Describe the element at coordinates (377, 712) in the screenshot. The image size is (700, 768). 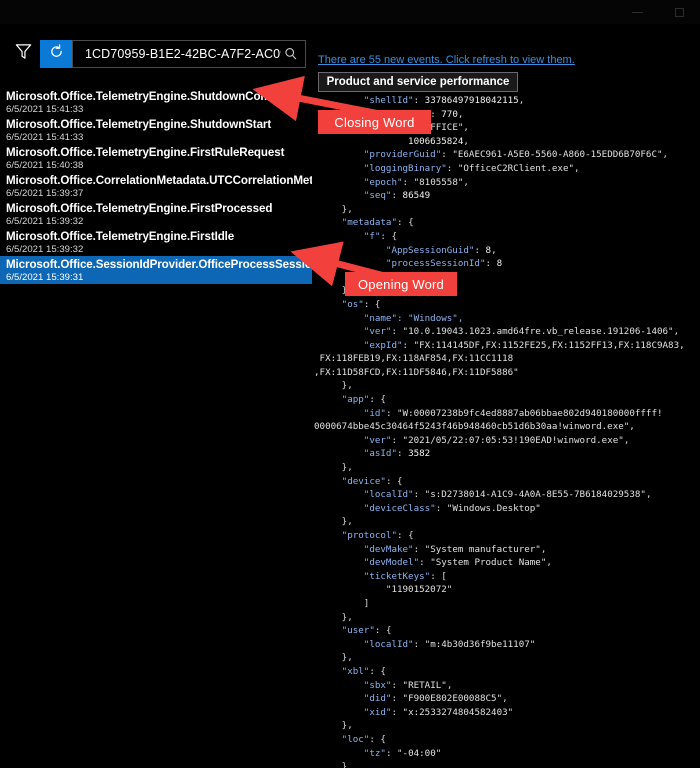
I see `json-key-xid: "xid"` at that location.